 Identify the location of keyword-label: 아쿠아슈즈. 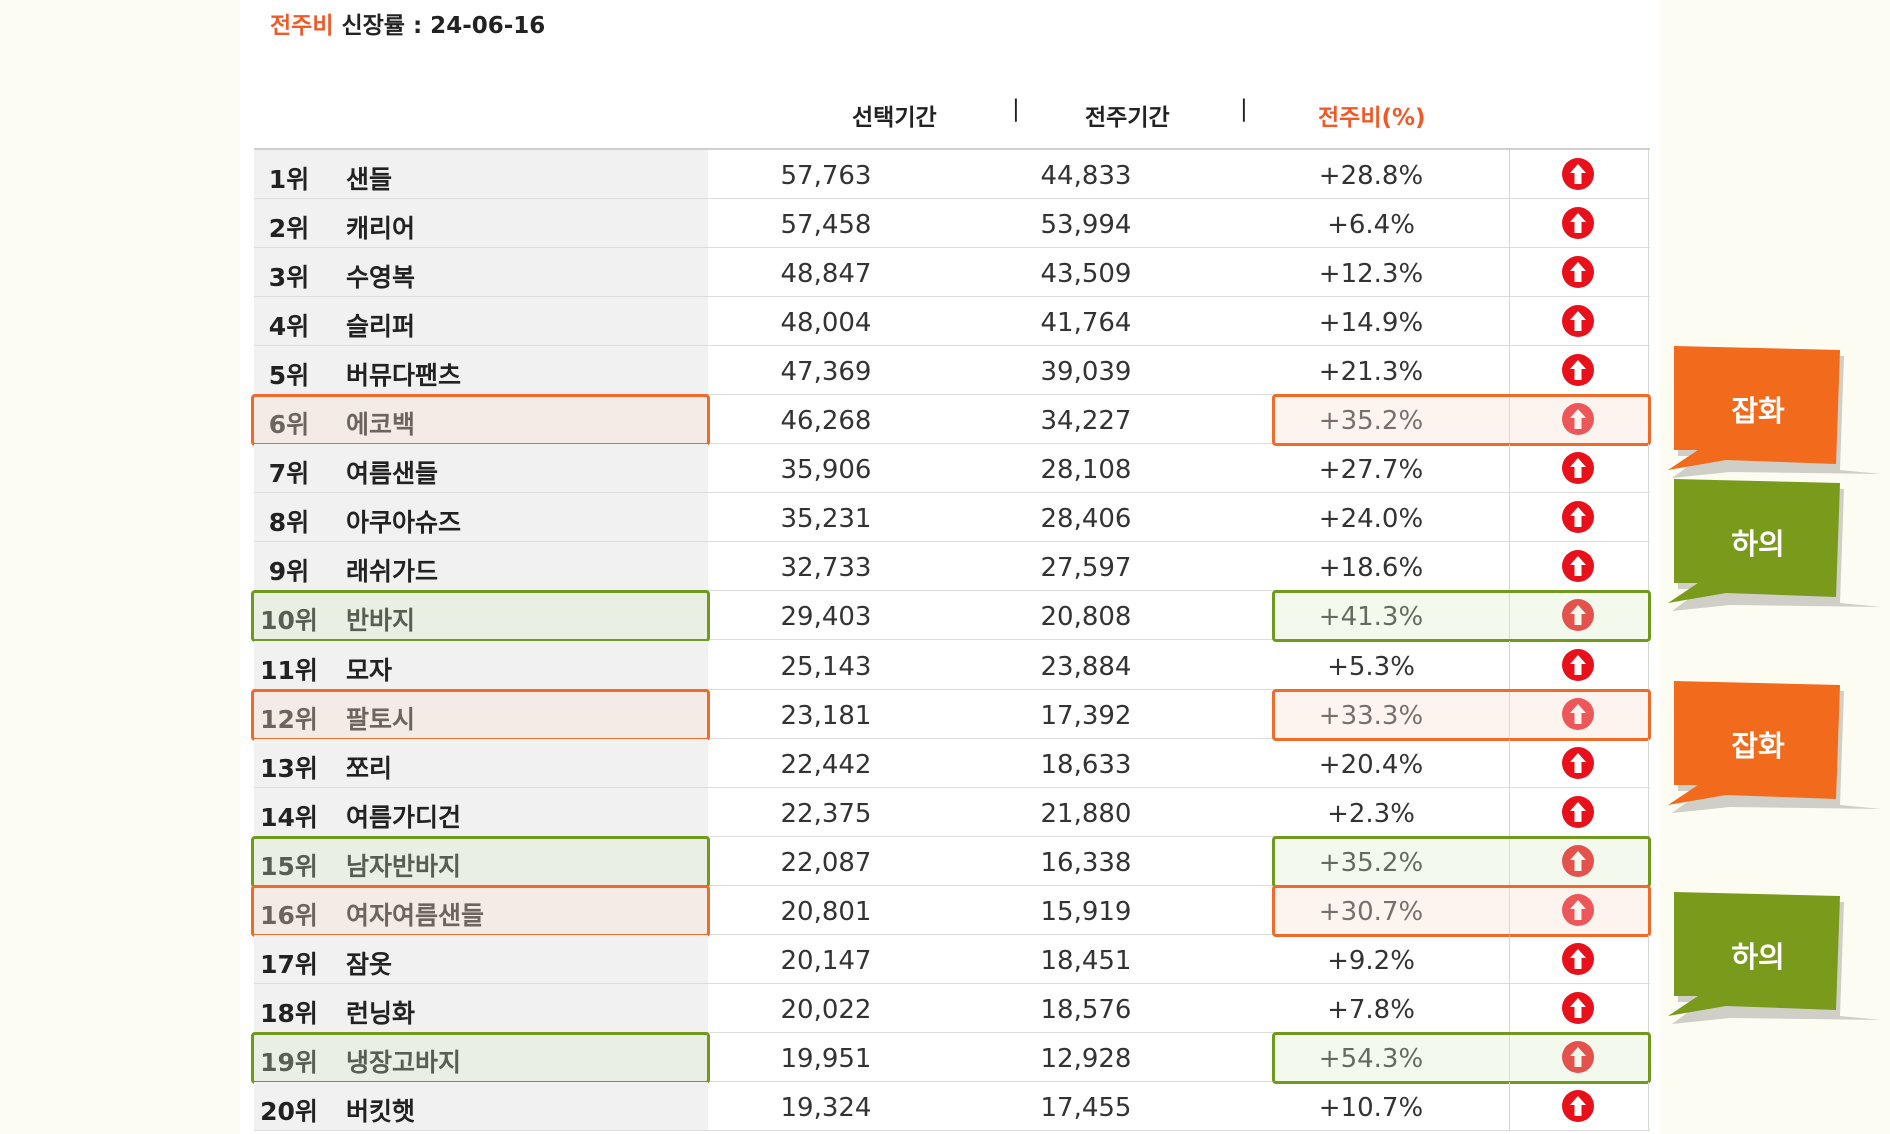
(404, 523).